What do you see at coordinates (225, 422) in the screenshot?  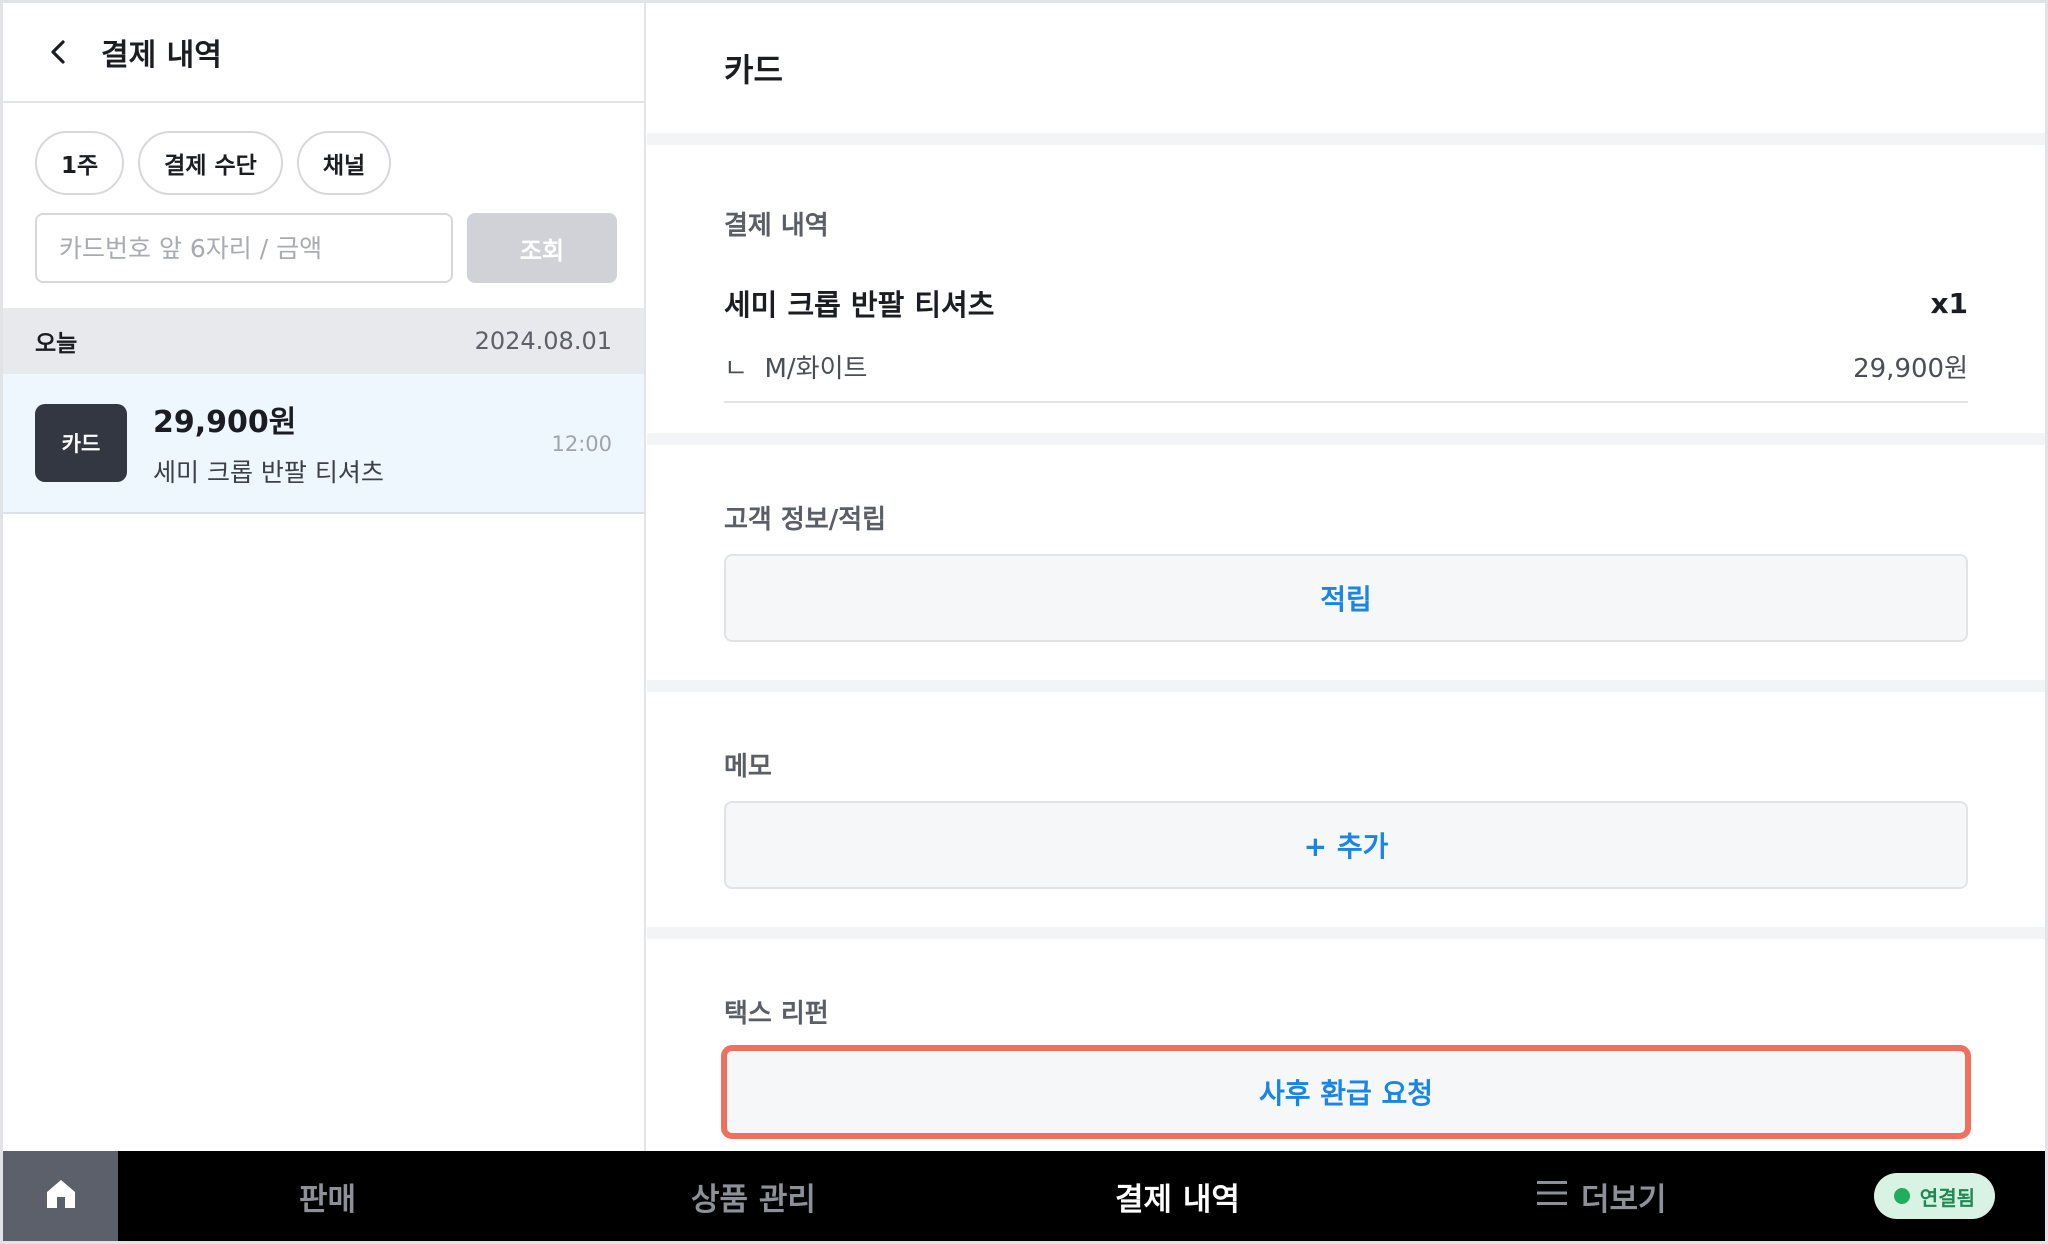 I see `transaction-amount: 29,900원` at bounding box center [225, 422].